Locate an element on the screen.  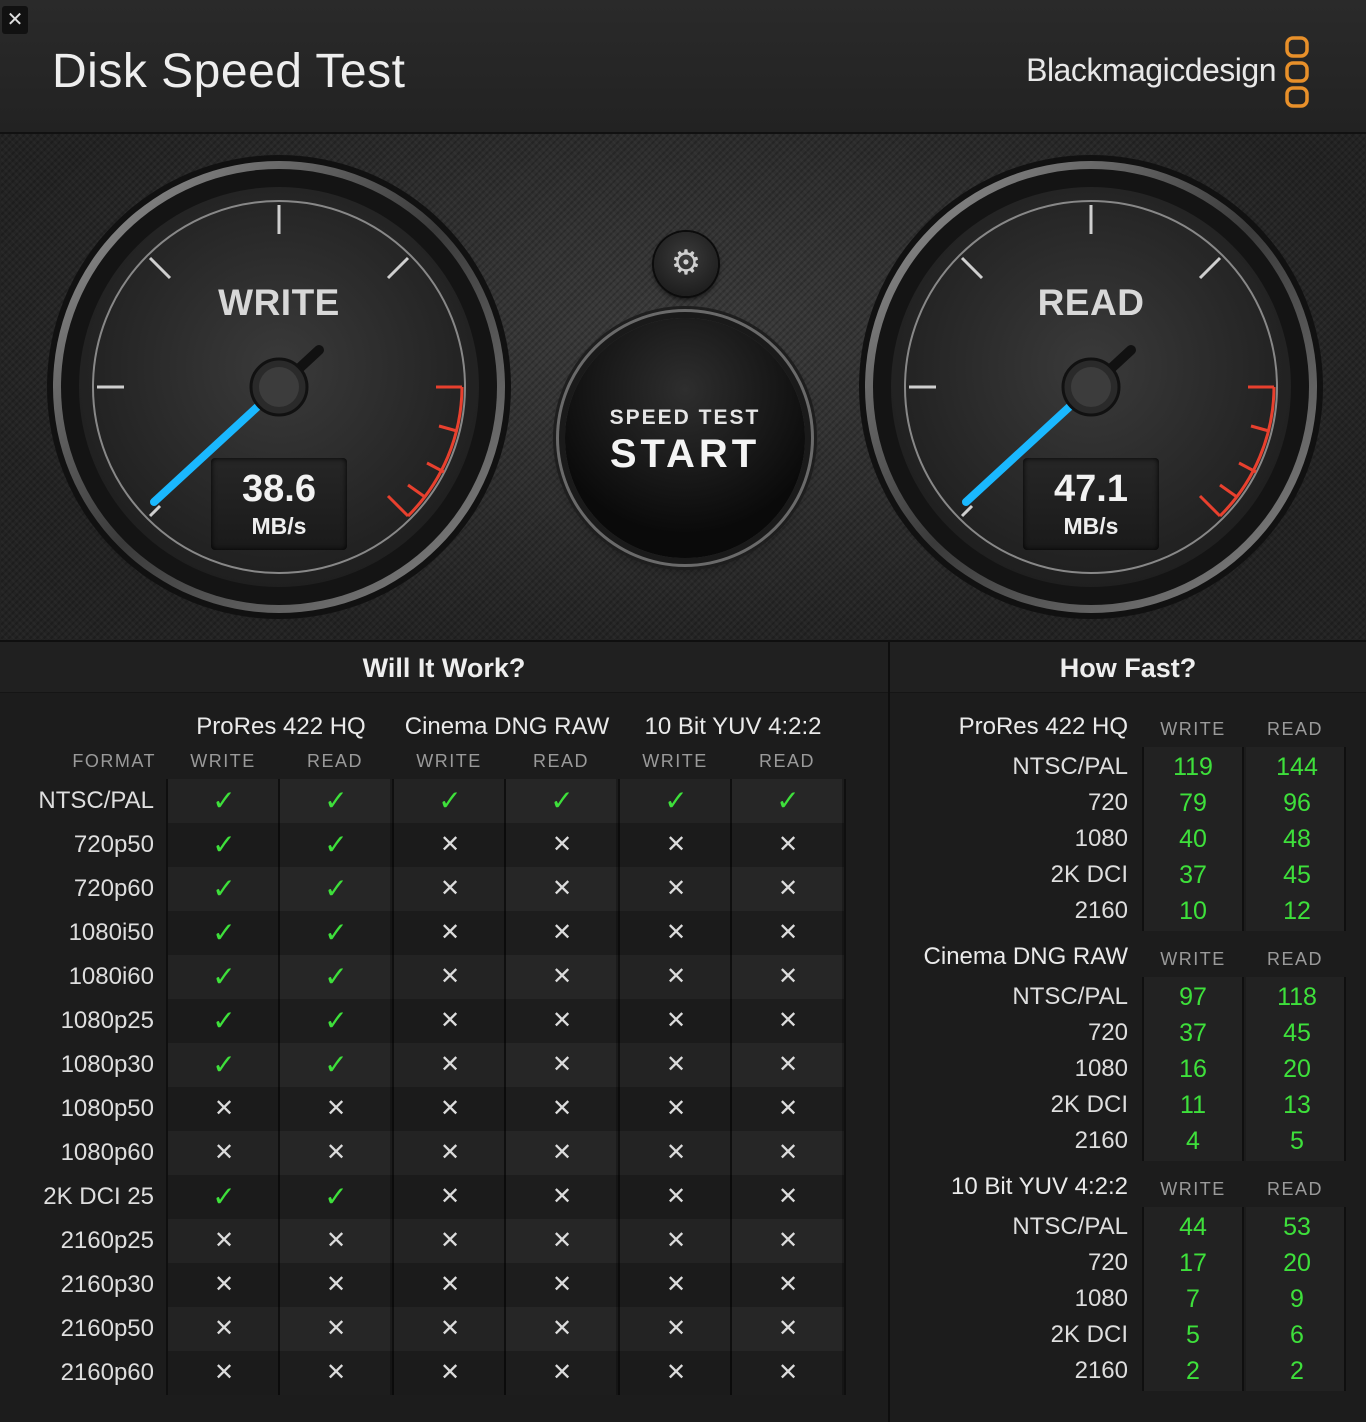
settings-gear-button: ⚙ is located at coordinates (686, 264).